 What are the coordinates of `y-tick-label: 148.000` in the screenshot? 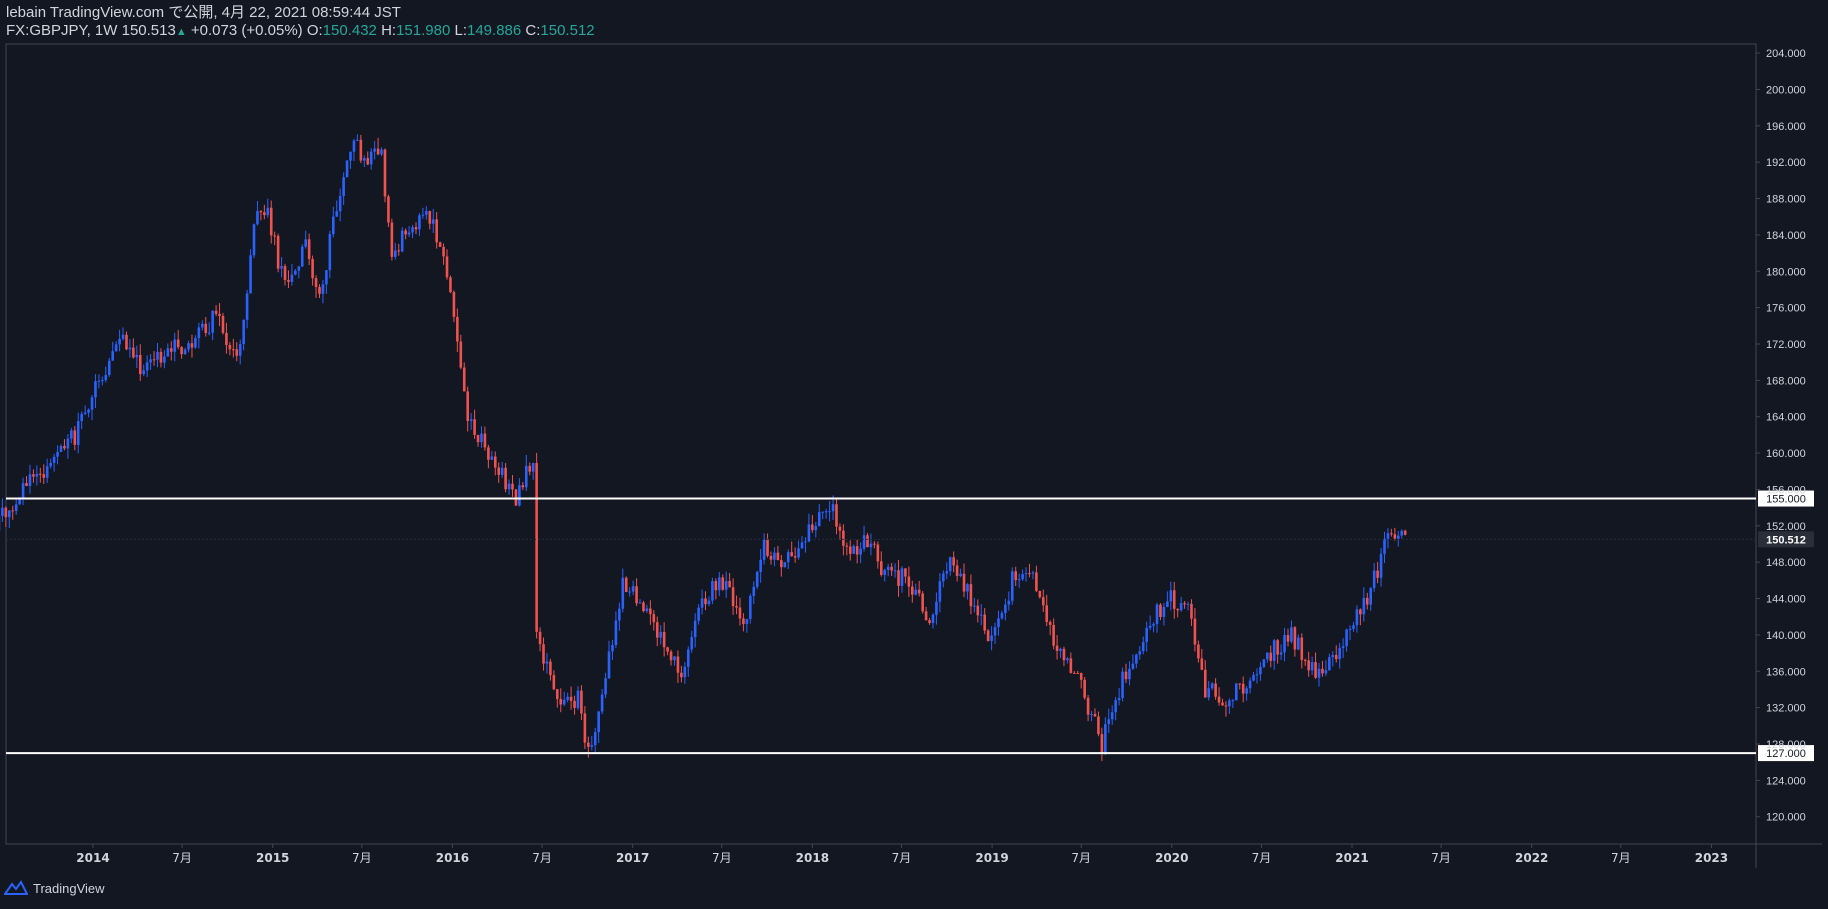 It's located at (1786, 563).